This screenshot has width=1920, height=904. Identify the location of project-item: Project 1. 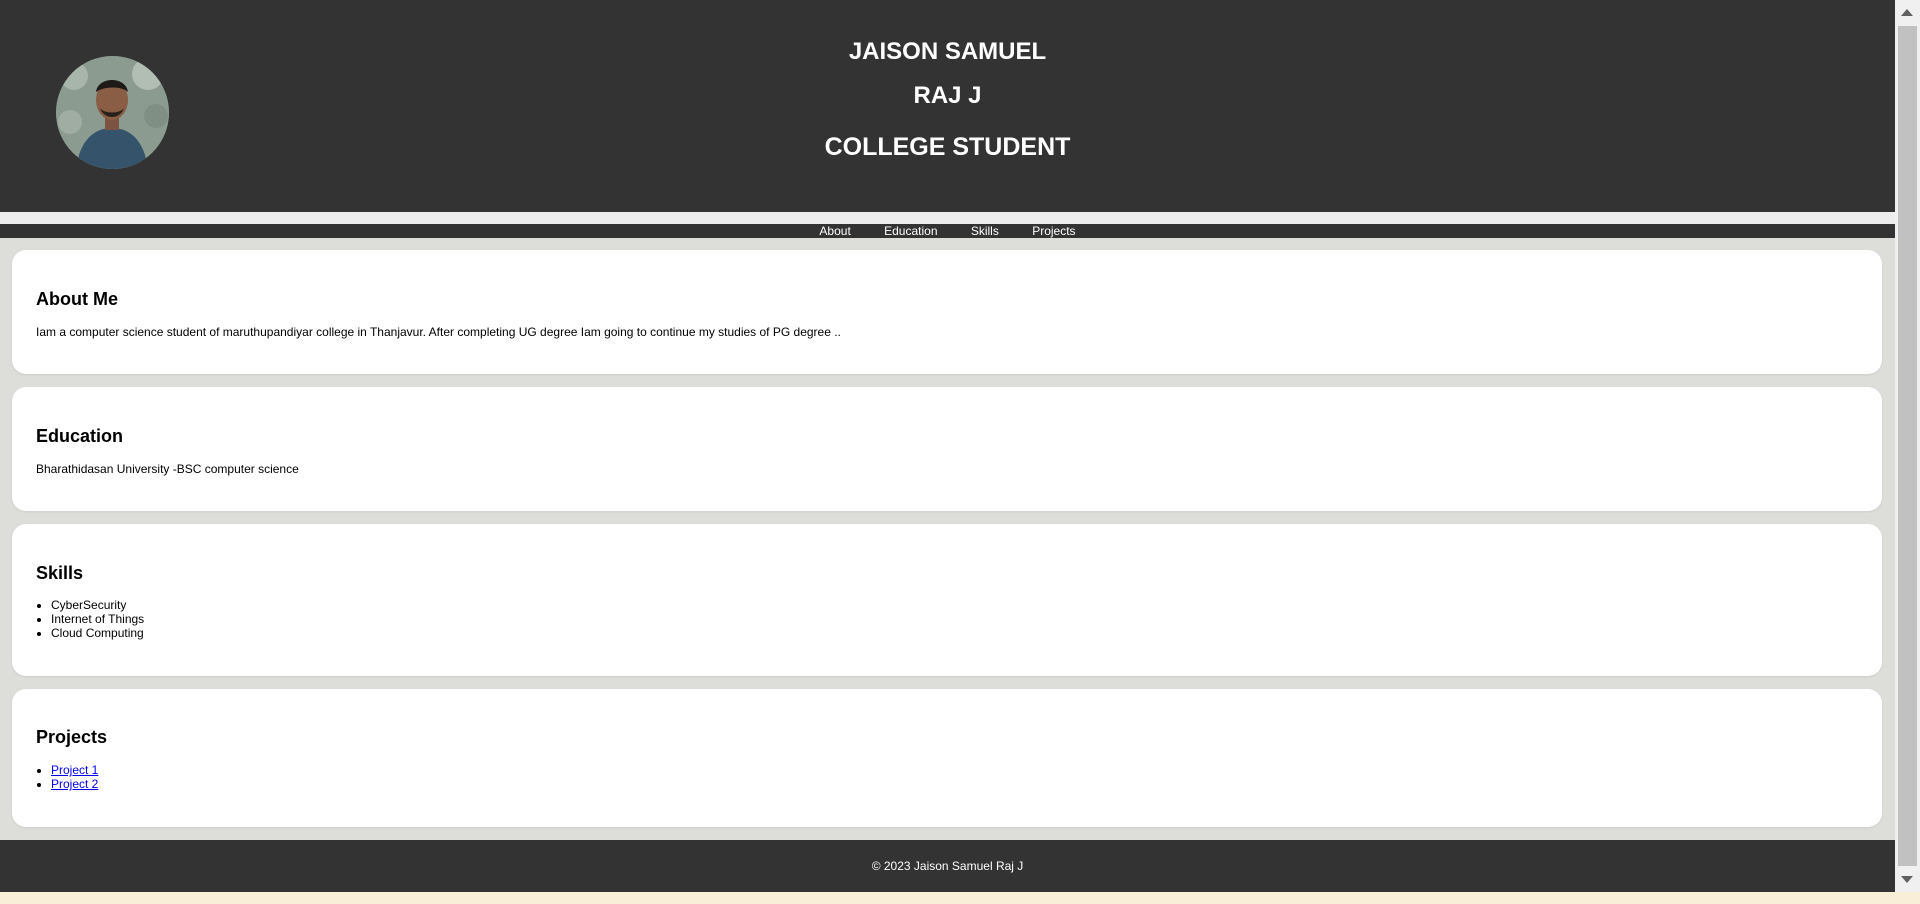
(74, 770).